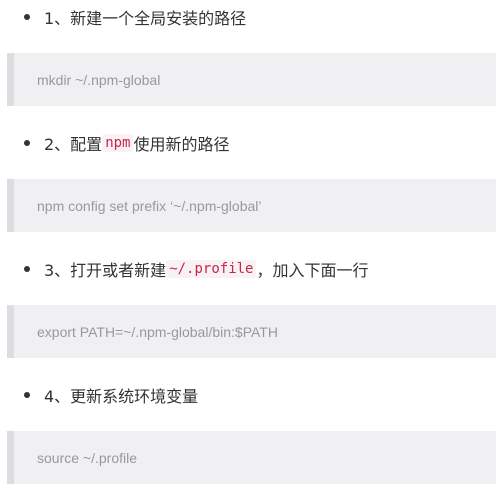 This screenshot has height=493, width=496. I want to click on step-4: 4、更新系统环境变量, so click(99, 395).